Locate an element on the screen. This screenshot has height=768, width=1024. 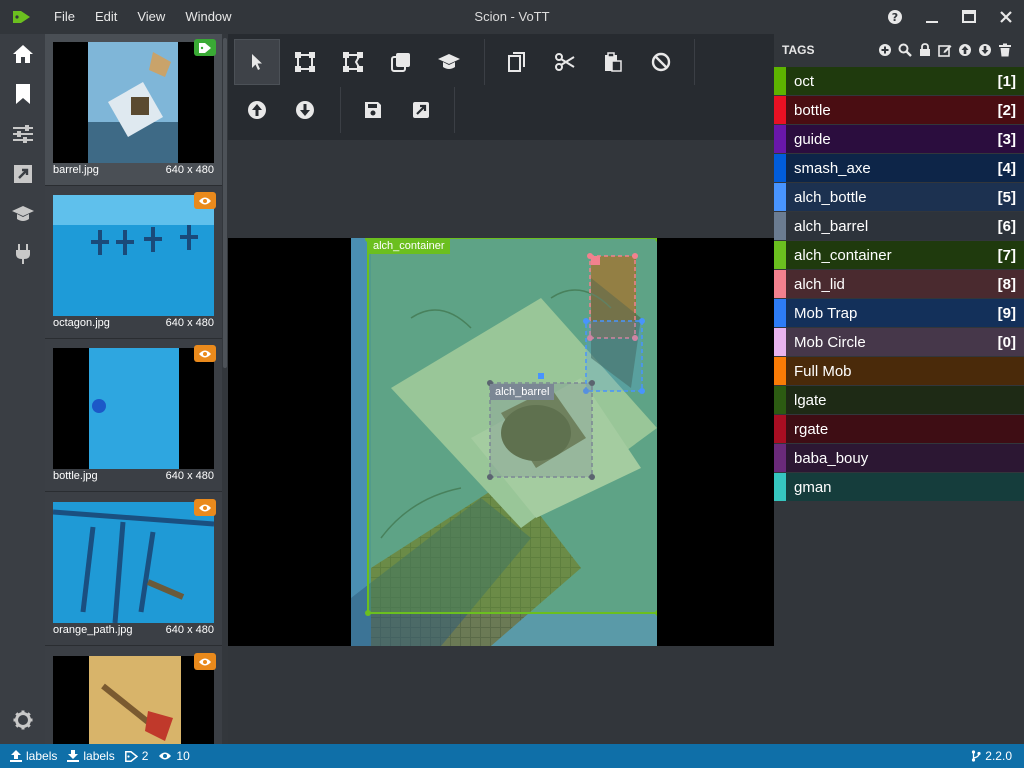
move-up-icon is located at coordinates (965, 50).